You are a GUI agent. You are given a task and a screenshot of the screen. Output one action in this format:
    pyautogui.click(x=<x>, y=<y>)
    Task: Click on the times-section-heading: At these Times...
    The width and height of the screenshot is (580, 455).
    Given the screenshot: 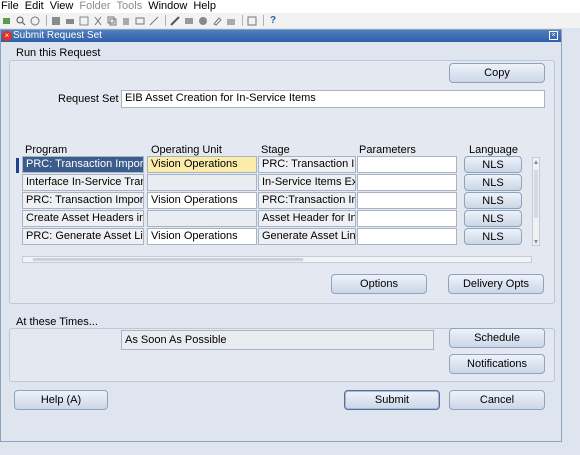 What is the action you would take?
    pyautogui.click(x=57, y=322)
    